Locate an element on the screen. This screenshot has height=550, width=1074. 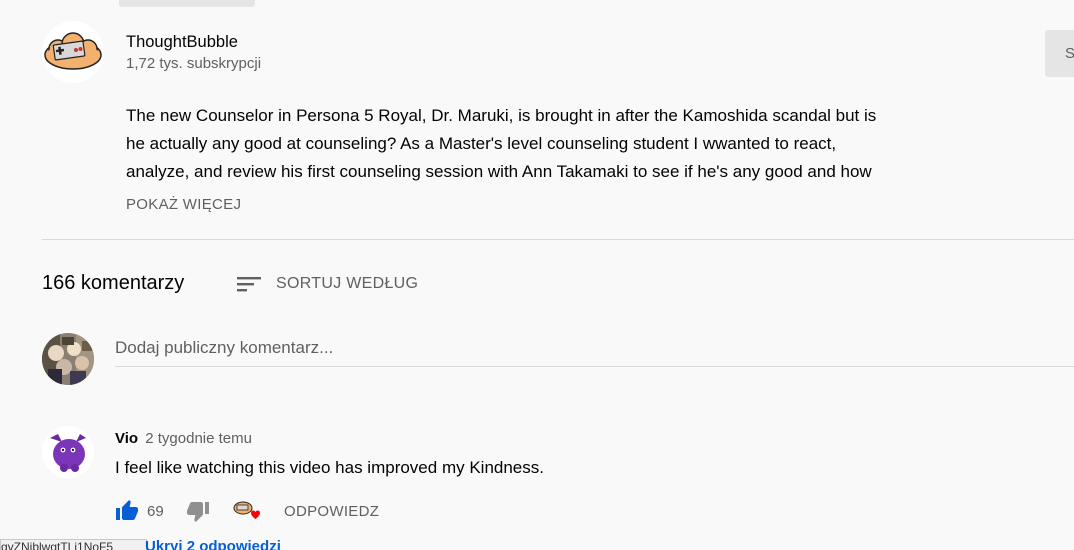
subscriber-count: 1,72 tys. subskrypcji is located at coordinates (194, 63).